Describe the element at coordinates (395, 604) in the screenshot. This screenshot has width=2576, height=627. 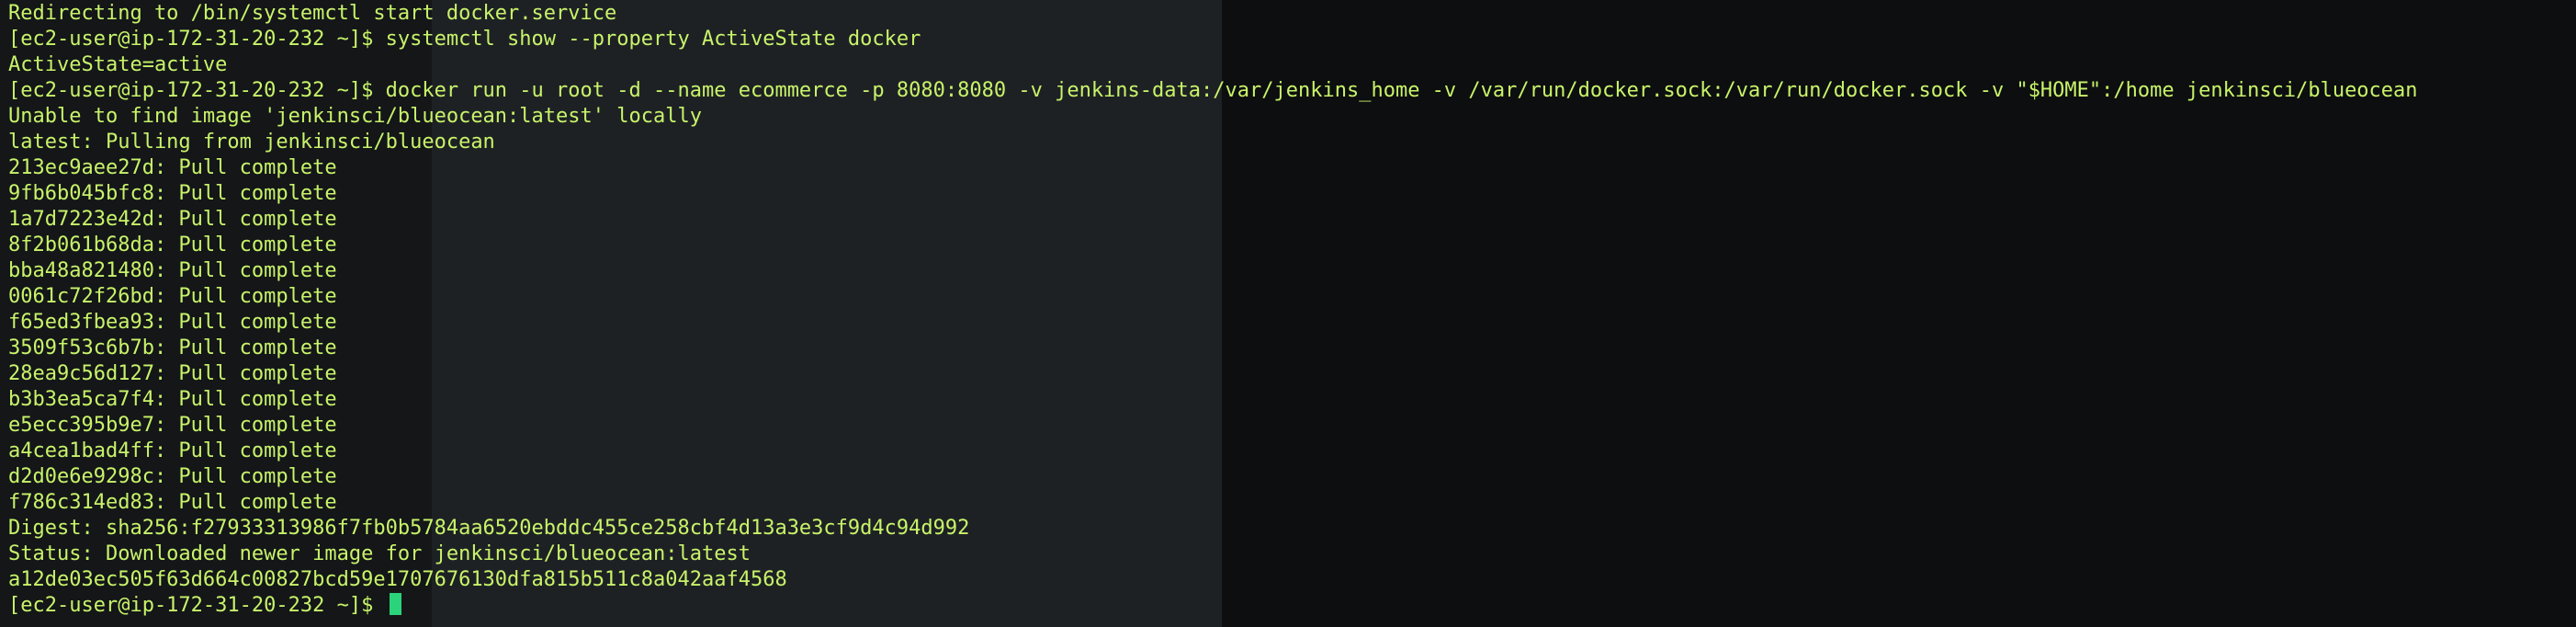
I see `terminal-cursor` at that location.